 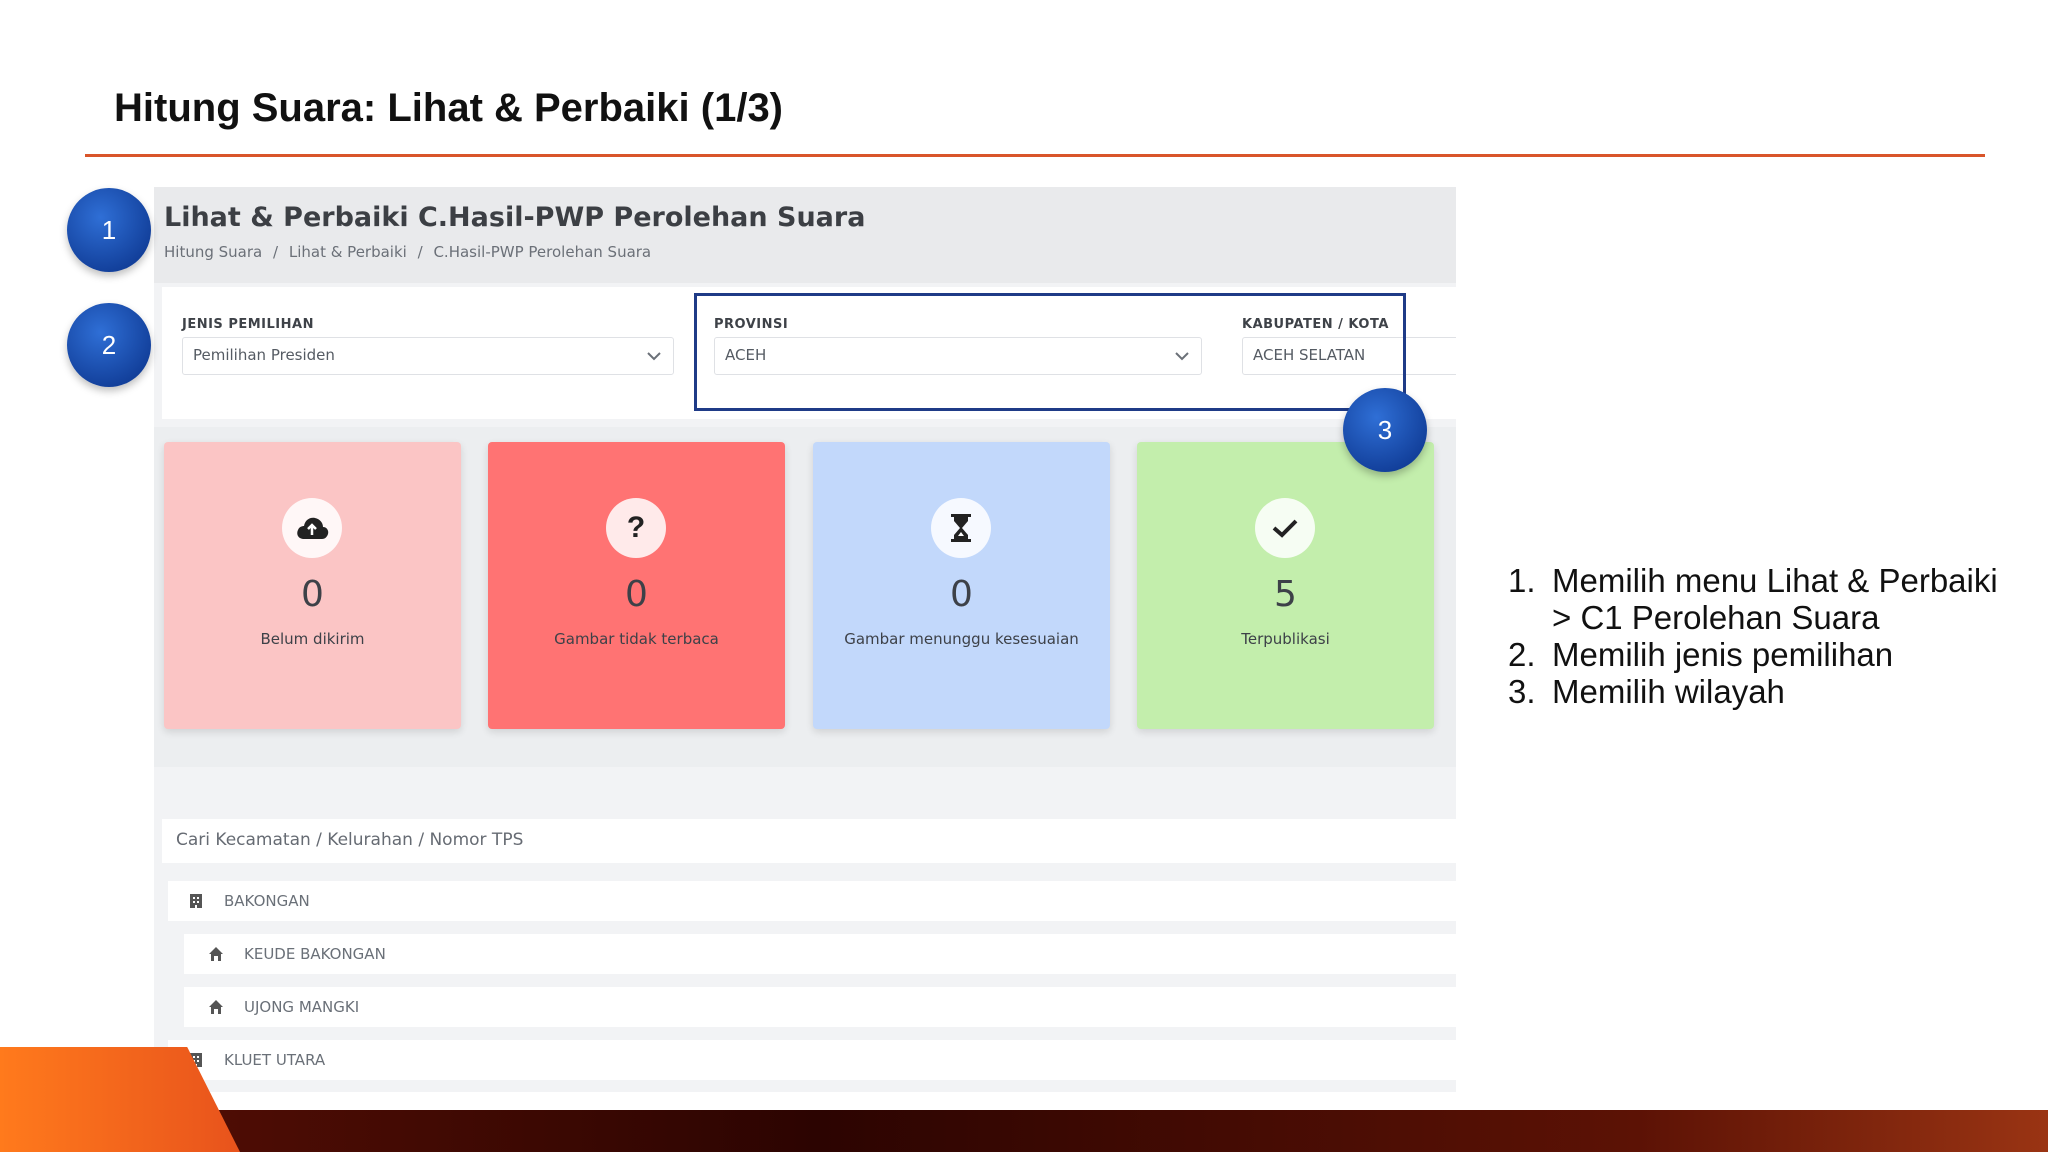 What do you see at coordinates (275, 1060) in the screenshot?
I see `location-name: KLUET UTARA` at bounding box center [275, 1060].